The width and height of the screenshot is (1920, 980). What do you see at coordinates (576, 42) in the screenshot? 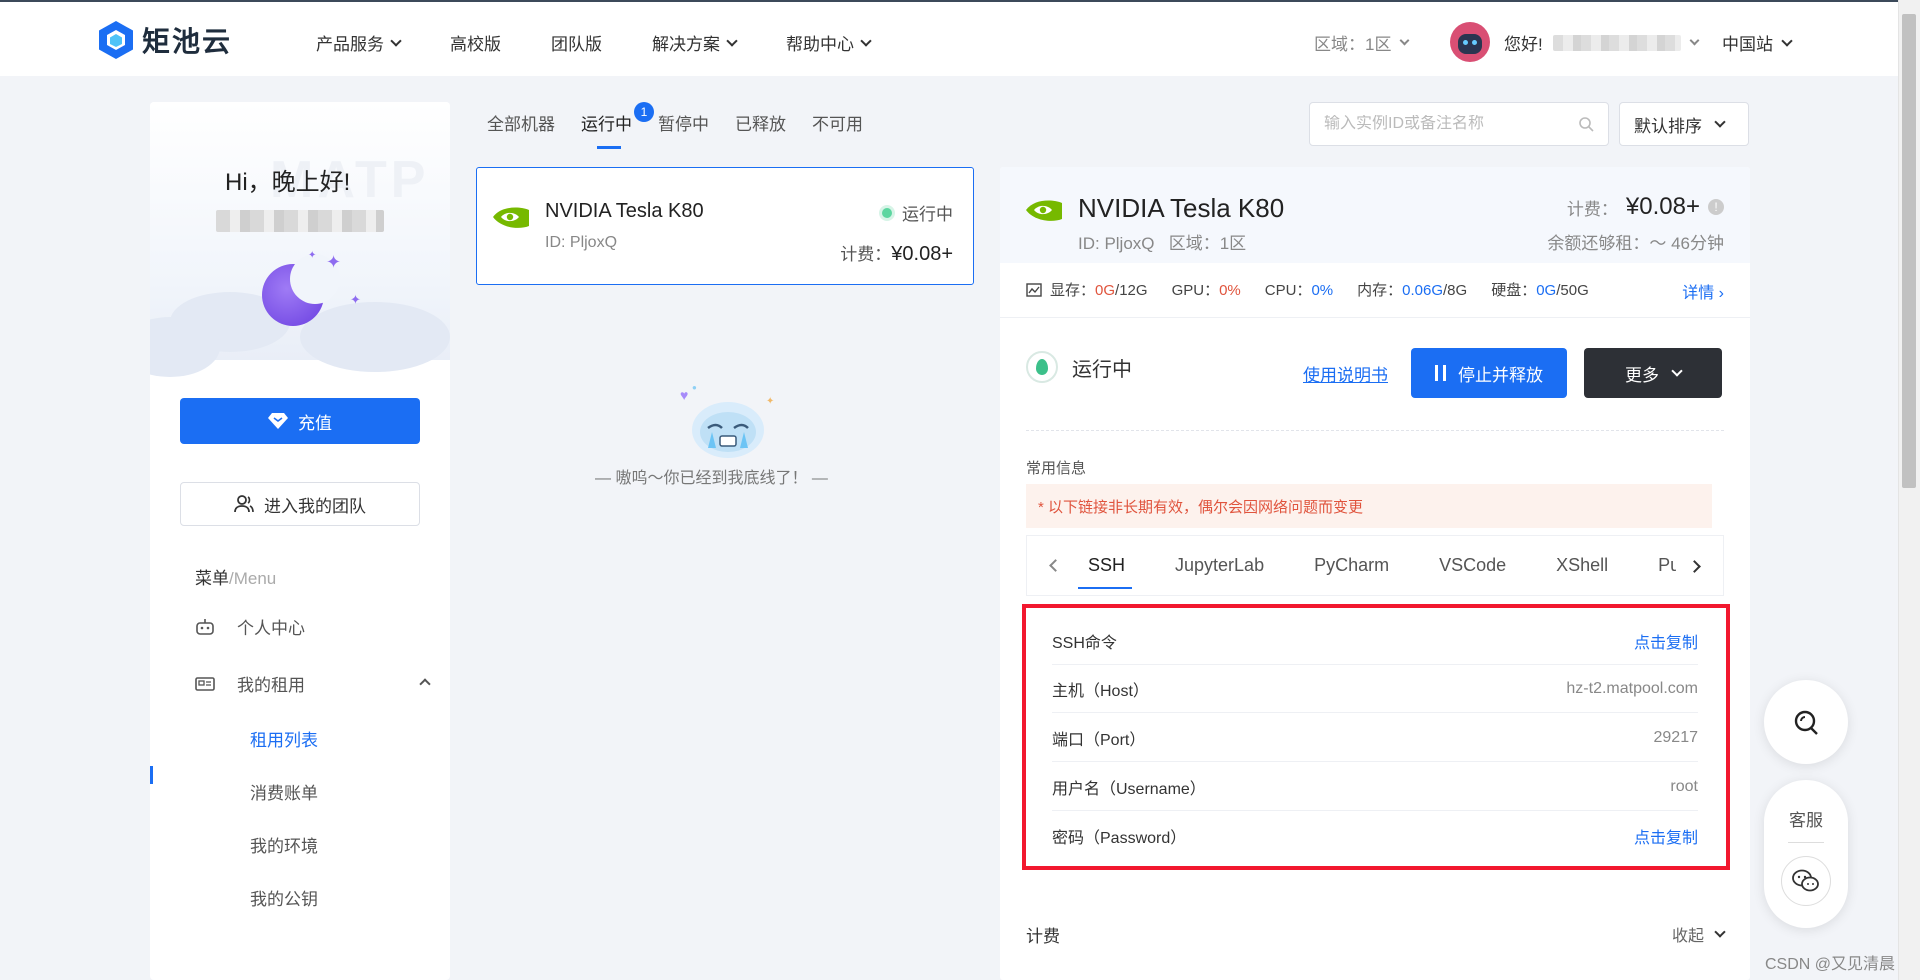
I see `nav-team: 团队版` at bounding box center [576, 42].